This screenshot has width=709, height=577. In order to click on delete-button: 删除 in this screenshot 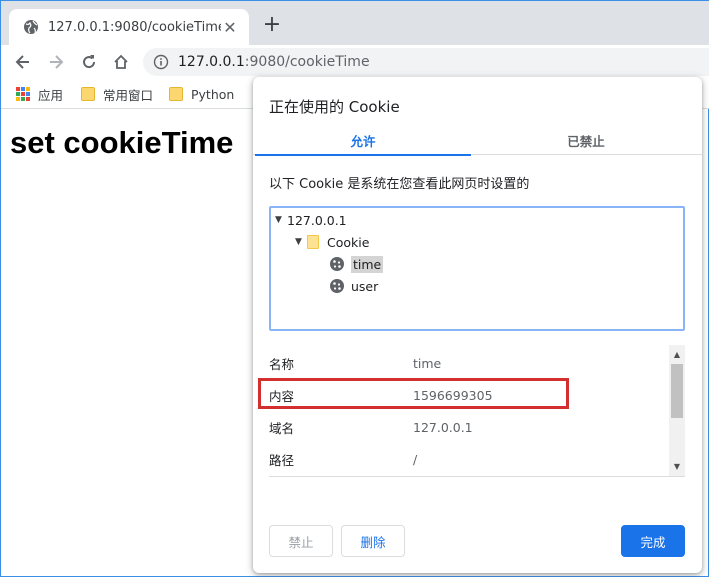, I will do `click(373, 541)`.